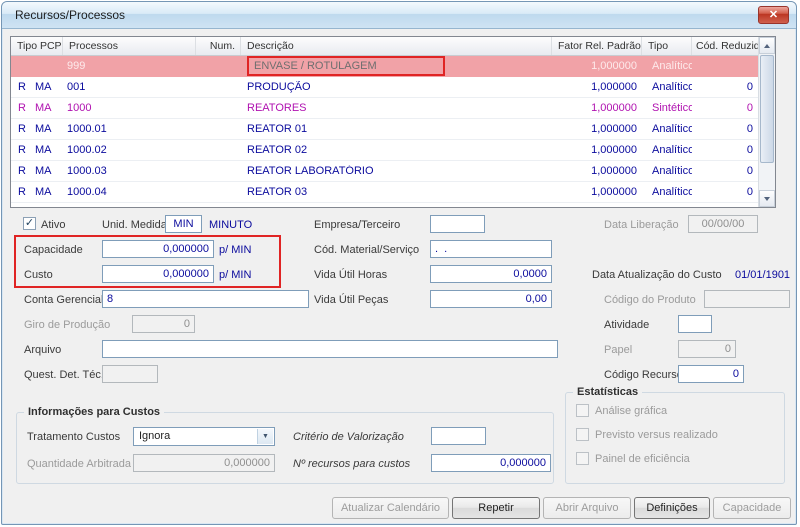 This screenshot has height=527, width=800. What do you see at coordinates (87, 150) in the screenshot?
I see `cell-processos: 1000.02` at bounding box center [87, 150].